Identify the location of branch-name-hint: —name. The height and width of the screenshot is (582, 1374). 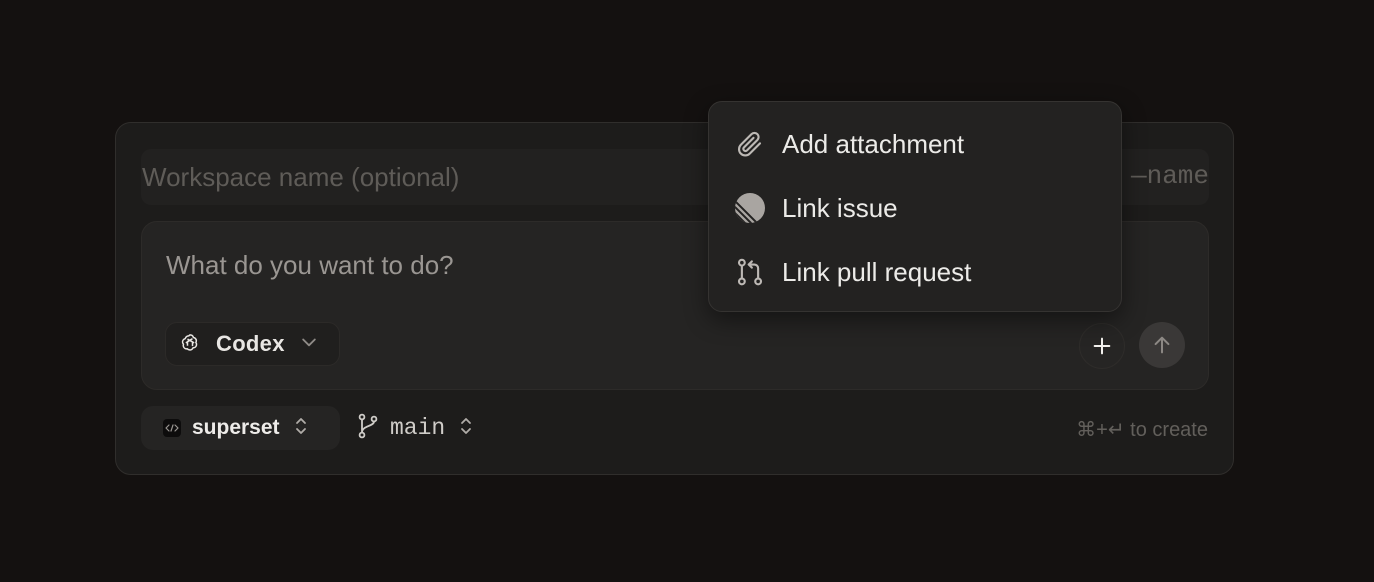
(1169, 176).